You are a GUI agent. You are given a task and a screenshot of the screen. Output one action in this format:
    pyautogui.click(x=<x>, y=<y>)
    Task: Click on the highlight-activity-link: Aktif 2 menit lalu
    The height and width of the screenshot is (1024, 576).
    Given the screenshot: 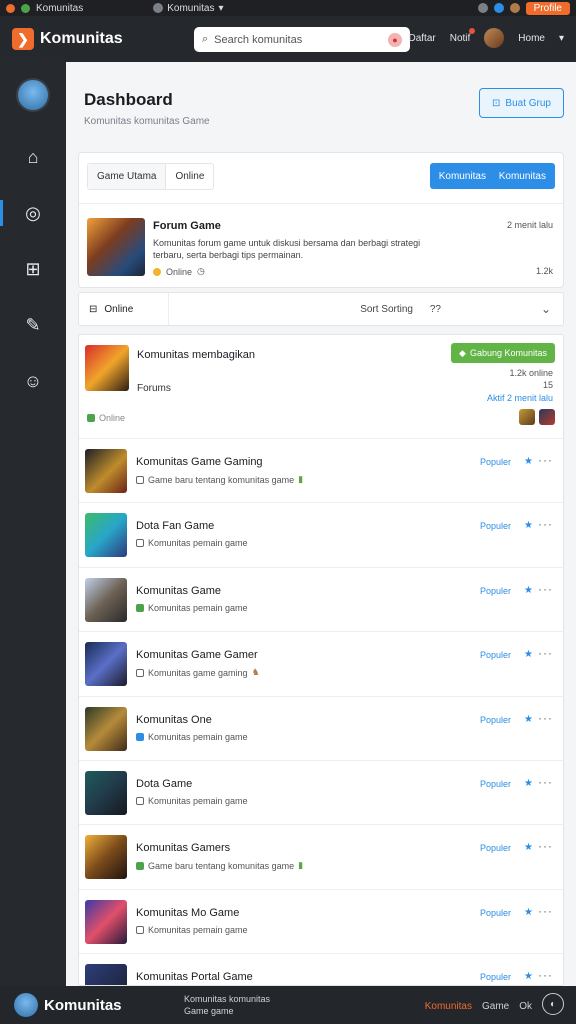 What is the action you would take?
    pyautogui.click(x=520, y=398)
    